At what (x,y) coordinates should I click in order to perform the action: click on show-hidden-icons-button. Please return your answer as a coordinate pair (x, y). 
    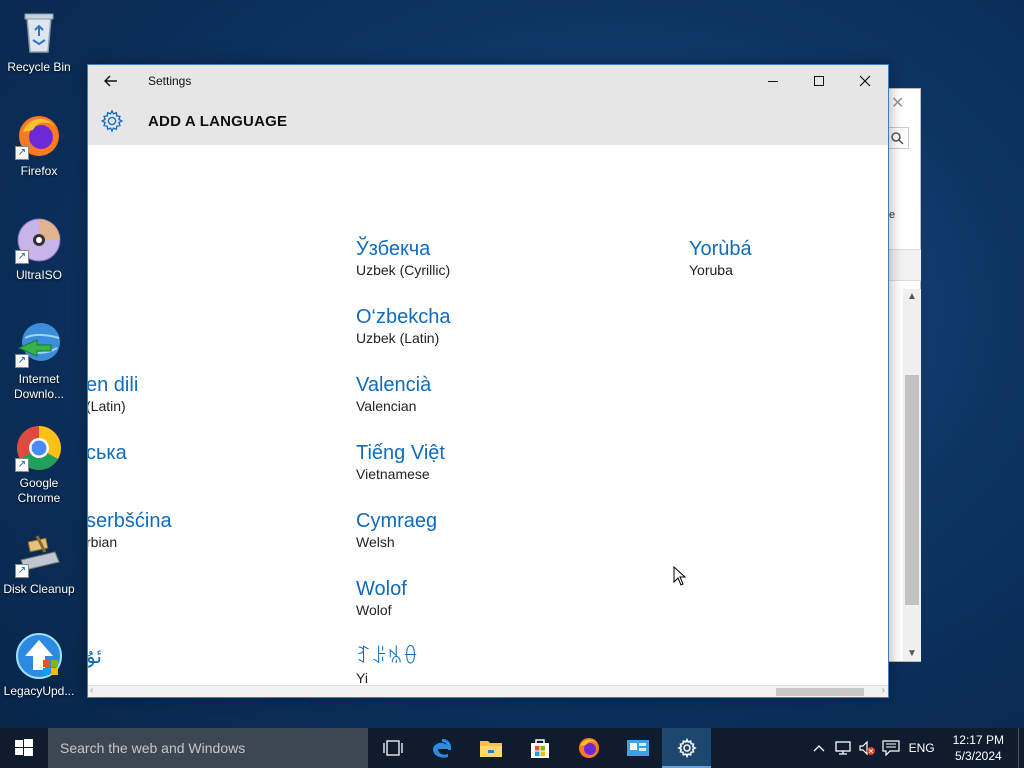
    Looking at the image, I should click on (819, 748).